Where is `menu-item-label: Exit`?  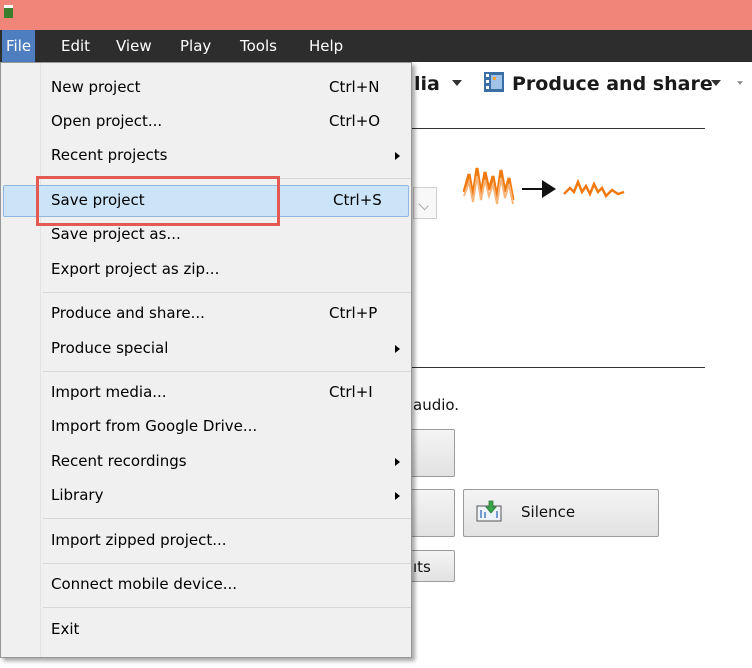 menu-item-label: Exit is located at coordinates (65, 629).